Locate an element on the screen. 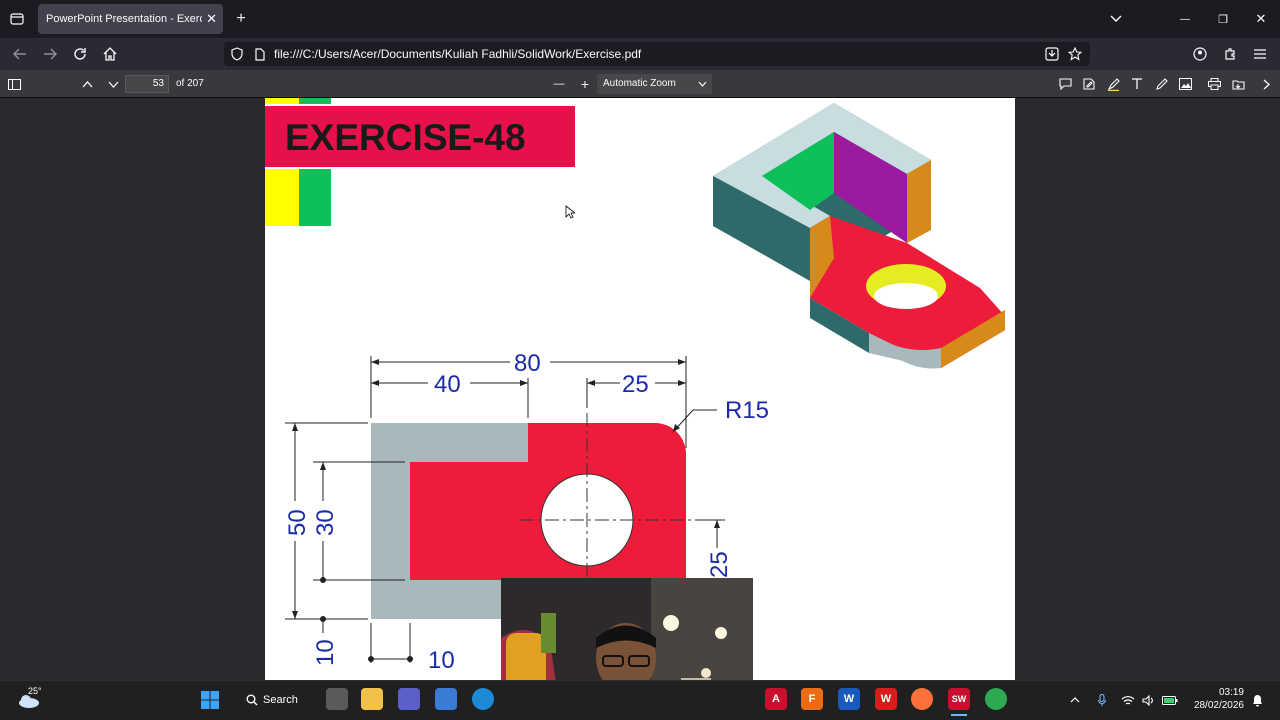 The width and height of the screenshot is (1280, 720). zoom-out-button: — is located at coordinates (559, 84).